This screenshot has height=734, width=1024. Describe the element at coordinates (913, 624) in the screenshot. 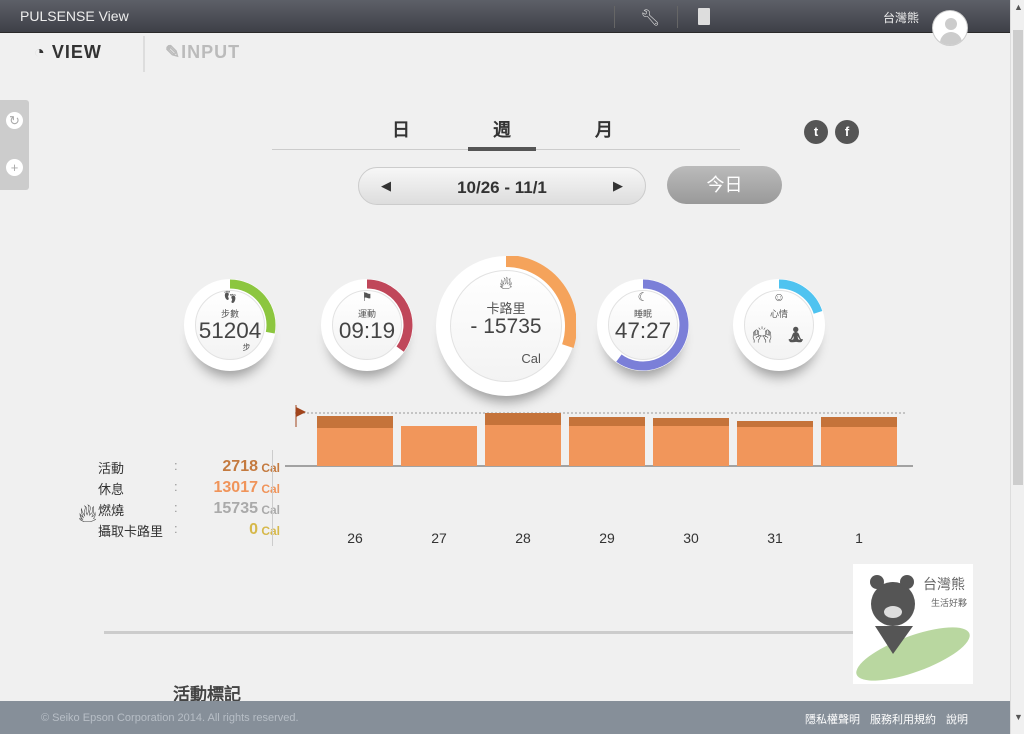

I see `bear-logo: 台灣熊生活好夥` at that location.